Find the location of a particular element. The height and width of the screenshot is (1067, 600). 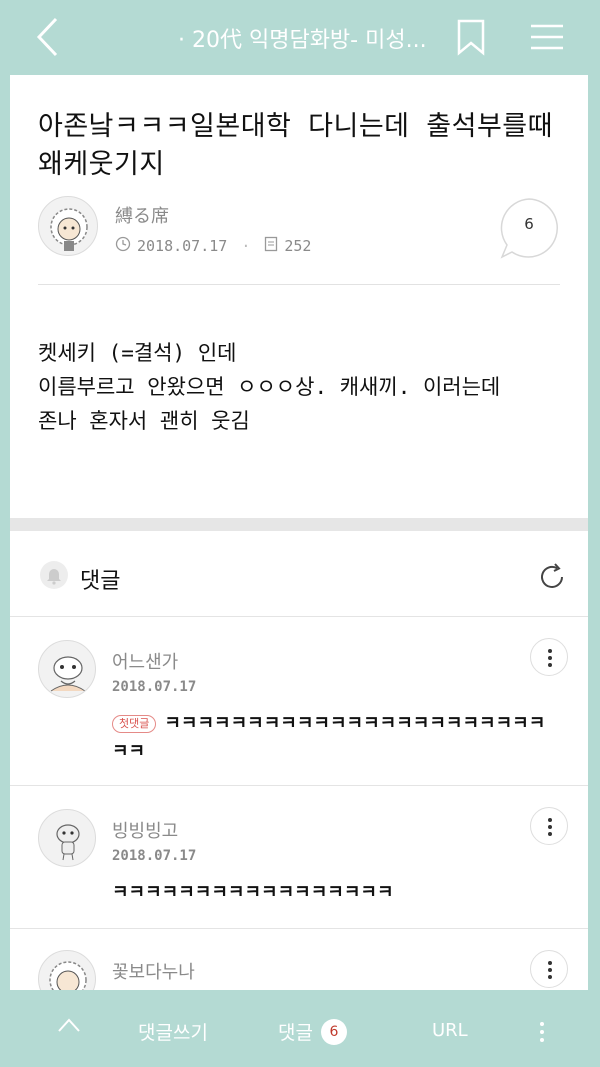

comment-count: 6 is located at coordinates (529, 224).